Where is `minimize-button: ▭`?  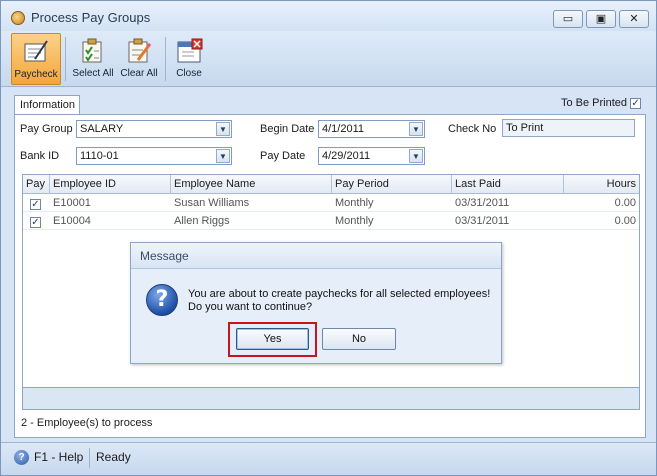 minimize-button: ▭ is located at coordinates (568, 19).